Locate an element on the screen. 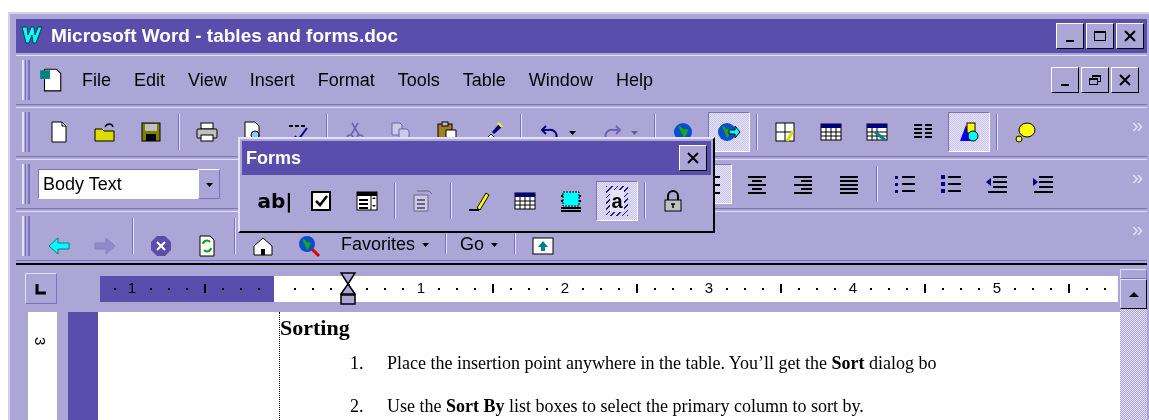  menu-item: File is located at coordinates (96, 80).